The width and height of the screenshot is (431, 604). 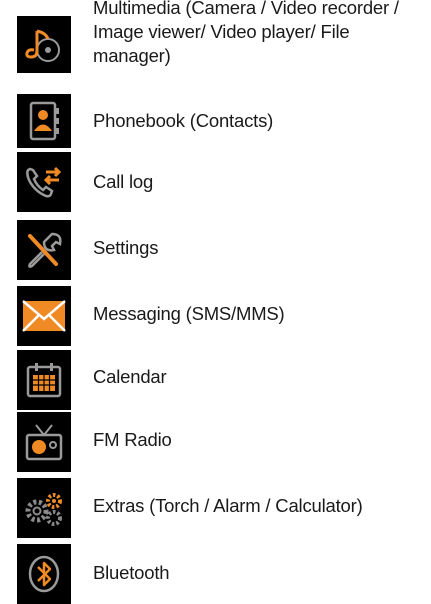 I want to click on menu-item-extras: Extras (Torch / Alarm / Calculator), so click(x=215, y=508).